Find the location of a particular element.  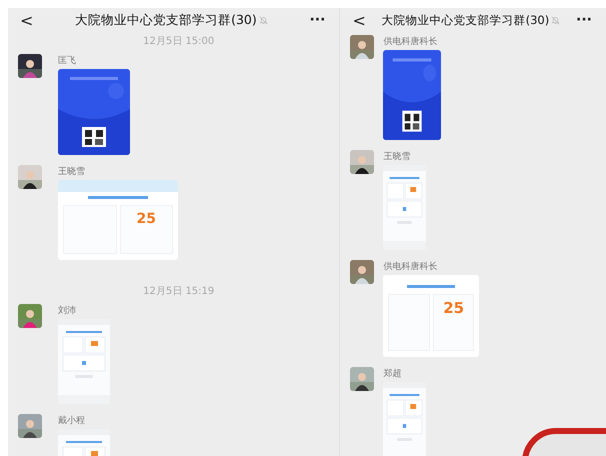

sender-name: 刘沛 is located at coordinates (67, 310).